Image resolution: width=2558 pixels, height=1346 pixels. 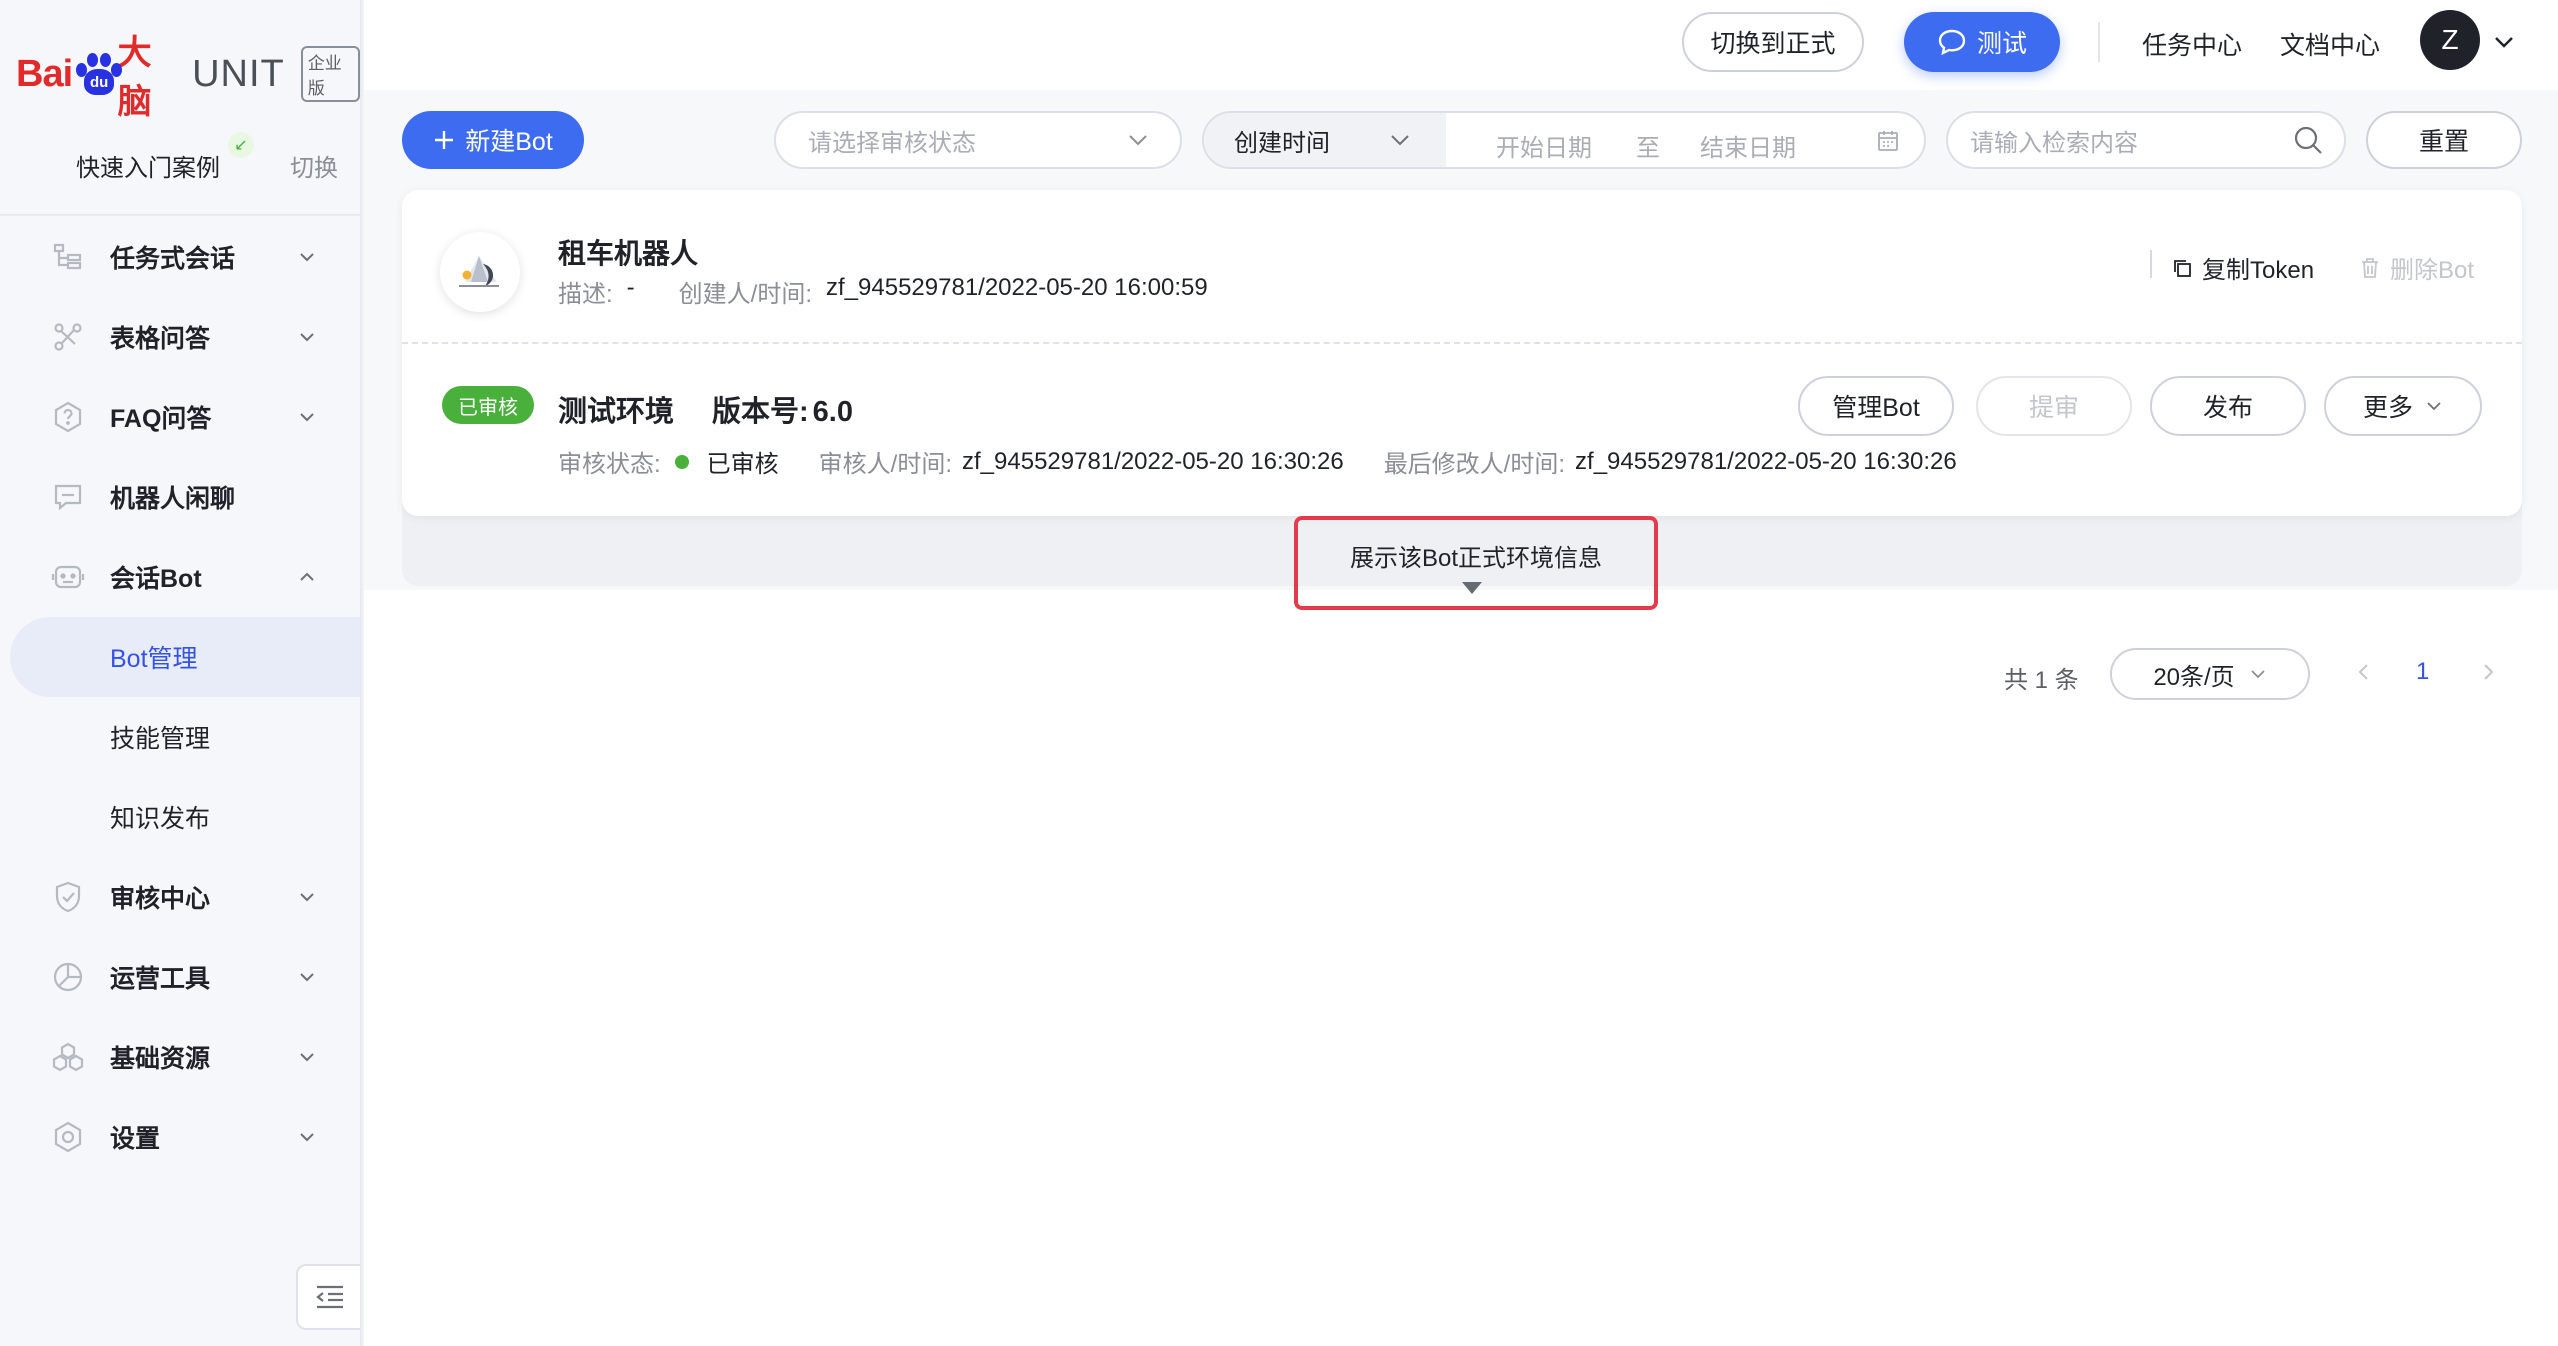 What do you see at coordinates (2228, 406) in the screenshot?
I see `publish-button: 发布` at bounding box center [2228, 406].